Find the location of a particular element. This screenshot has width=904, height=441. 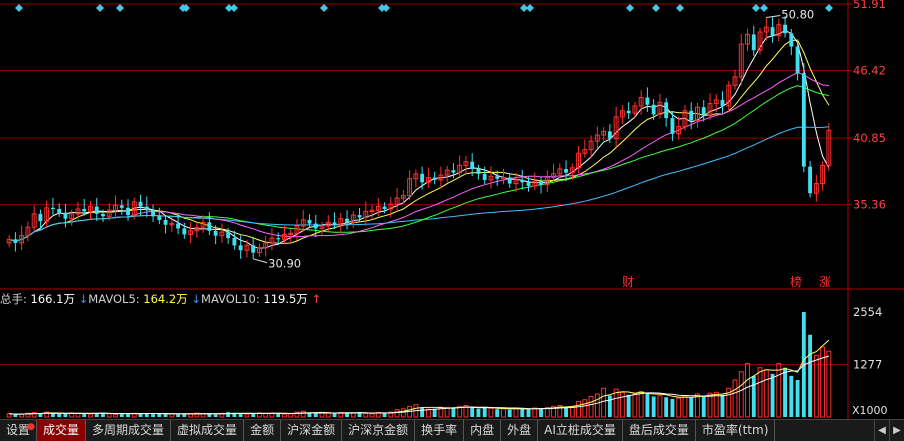

scroll-right-icon: ▶ is located at coordinates (896, 430).